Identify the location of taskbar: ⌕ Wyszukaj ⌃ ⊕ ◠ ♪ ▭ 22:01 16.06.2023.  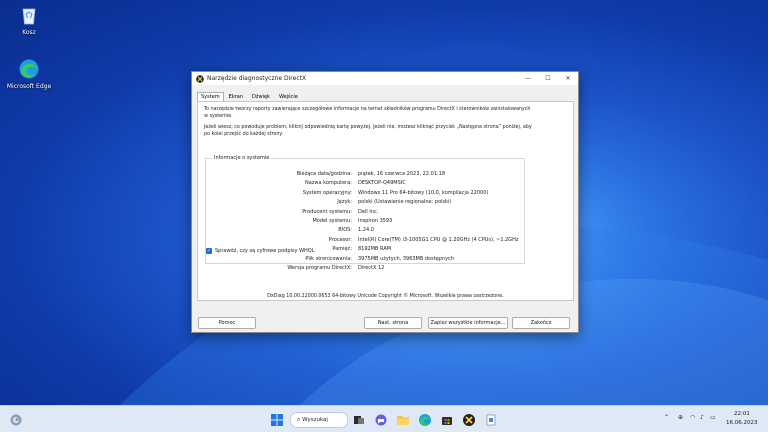
(384, 418).